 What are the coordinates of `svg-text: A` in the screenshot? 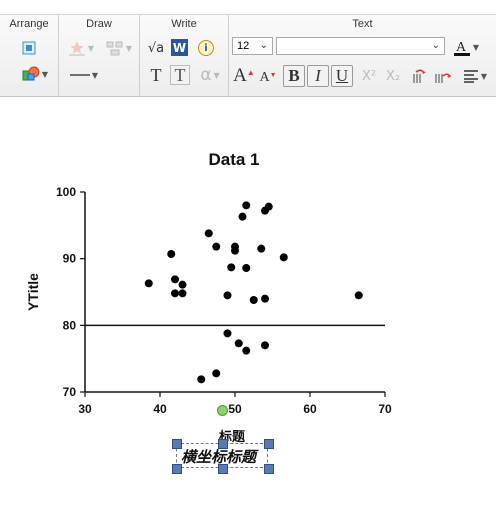 It's located at (461, 47).